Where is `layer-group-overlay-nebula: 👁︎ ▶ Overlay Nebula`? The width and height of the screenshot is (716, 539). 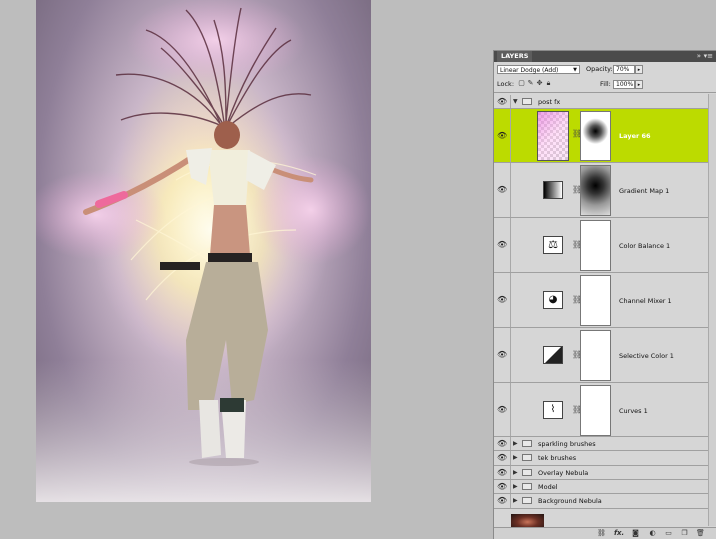 layer-group-overlay-nebula: 👁︎ ▶ Overlay Nebula is located at coordinates (601, 473).